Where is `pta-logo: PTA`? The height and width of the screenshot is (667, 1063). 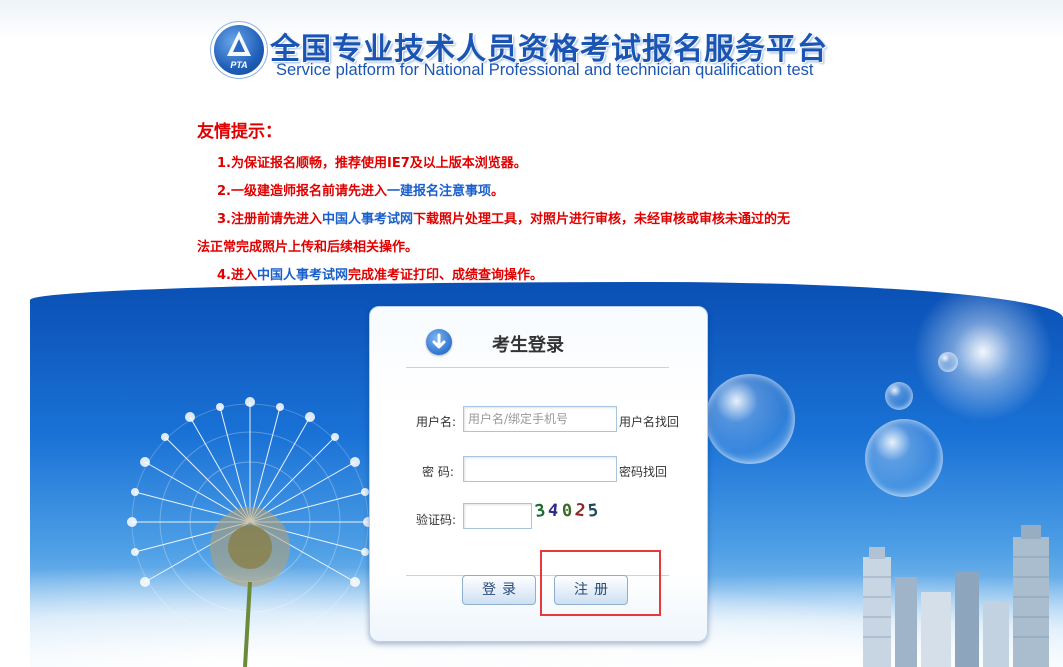 pta-logo: PTA is located at coordinates (239, 50).